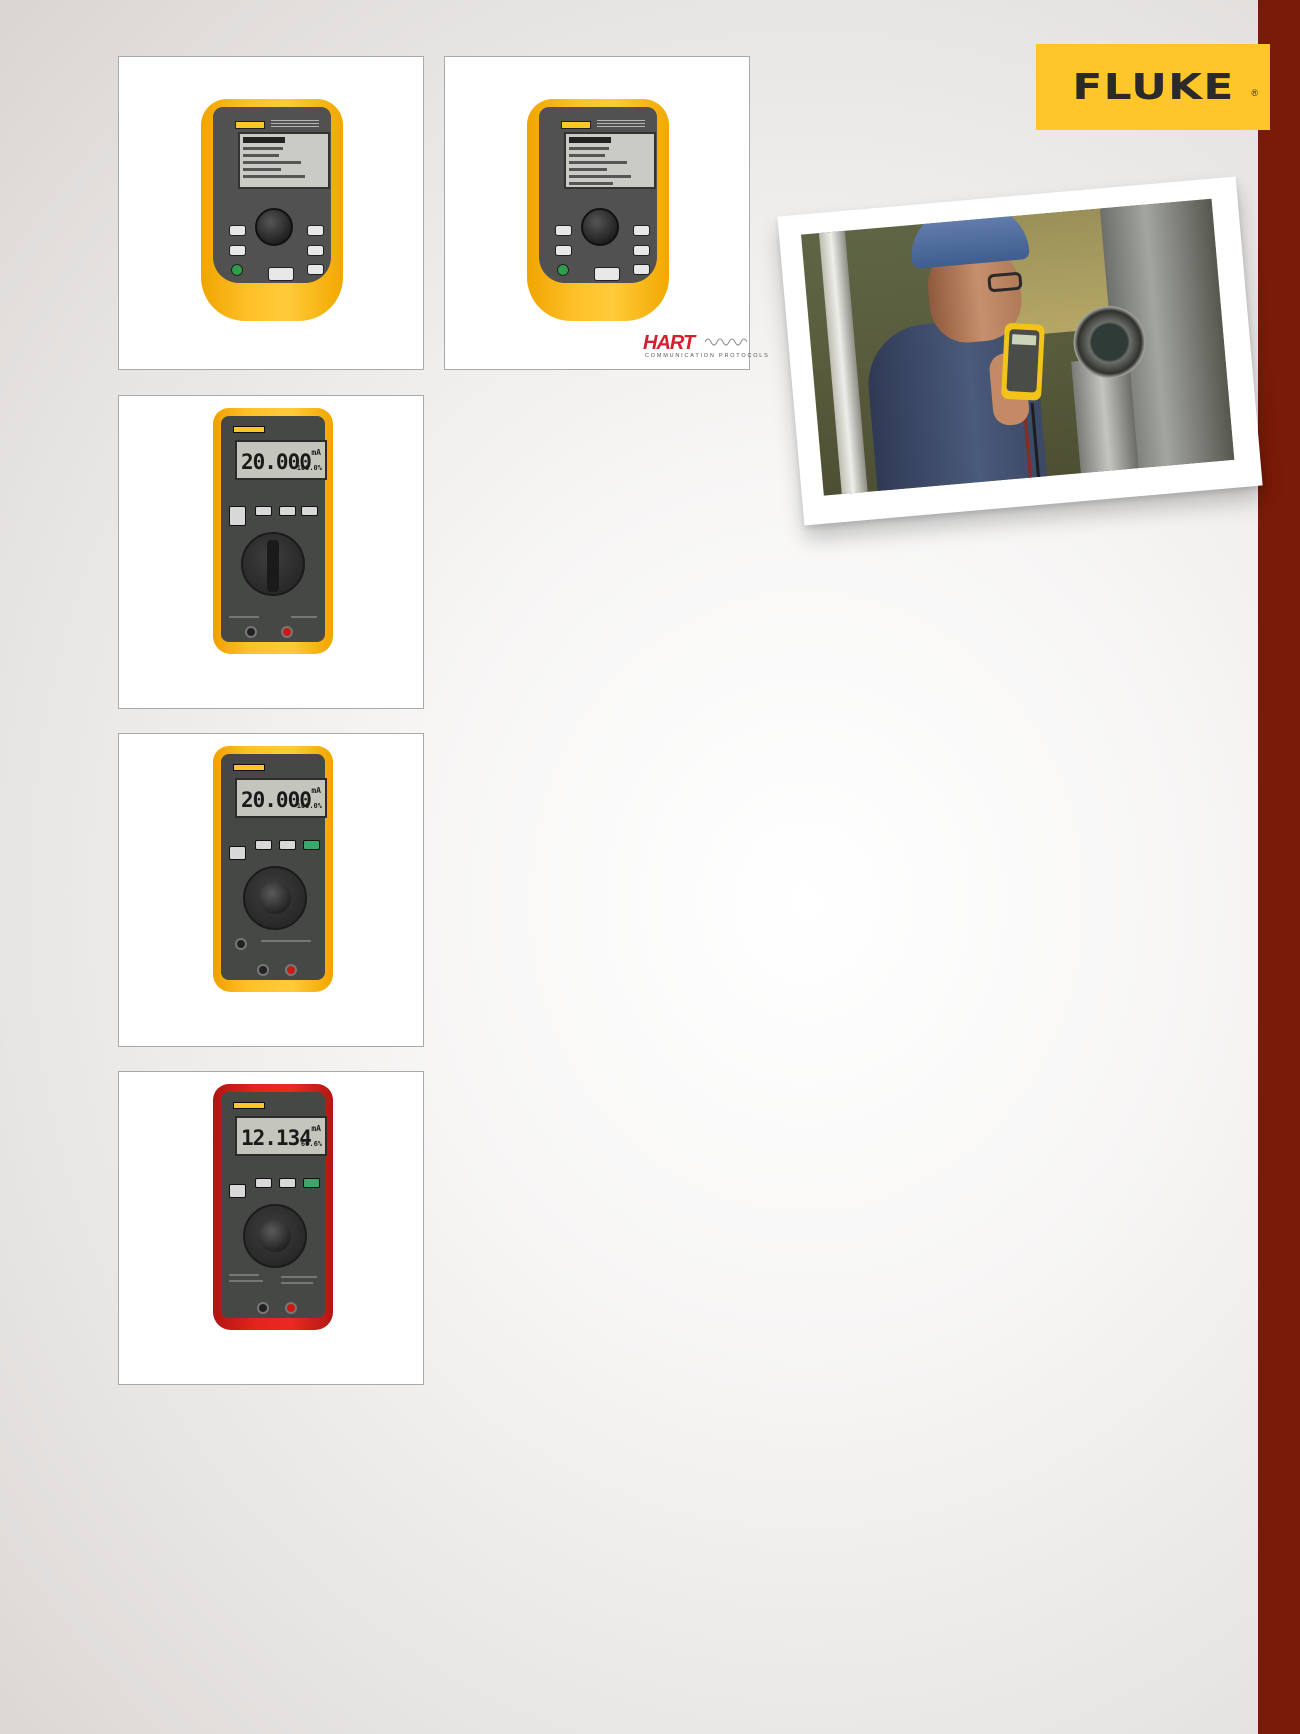 The image size is (1300, 1734). I want to click on calibrator-709h-image, so click(598, 210).